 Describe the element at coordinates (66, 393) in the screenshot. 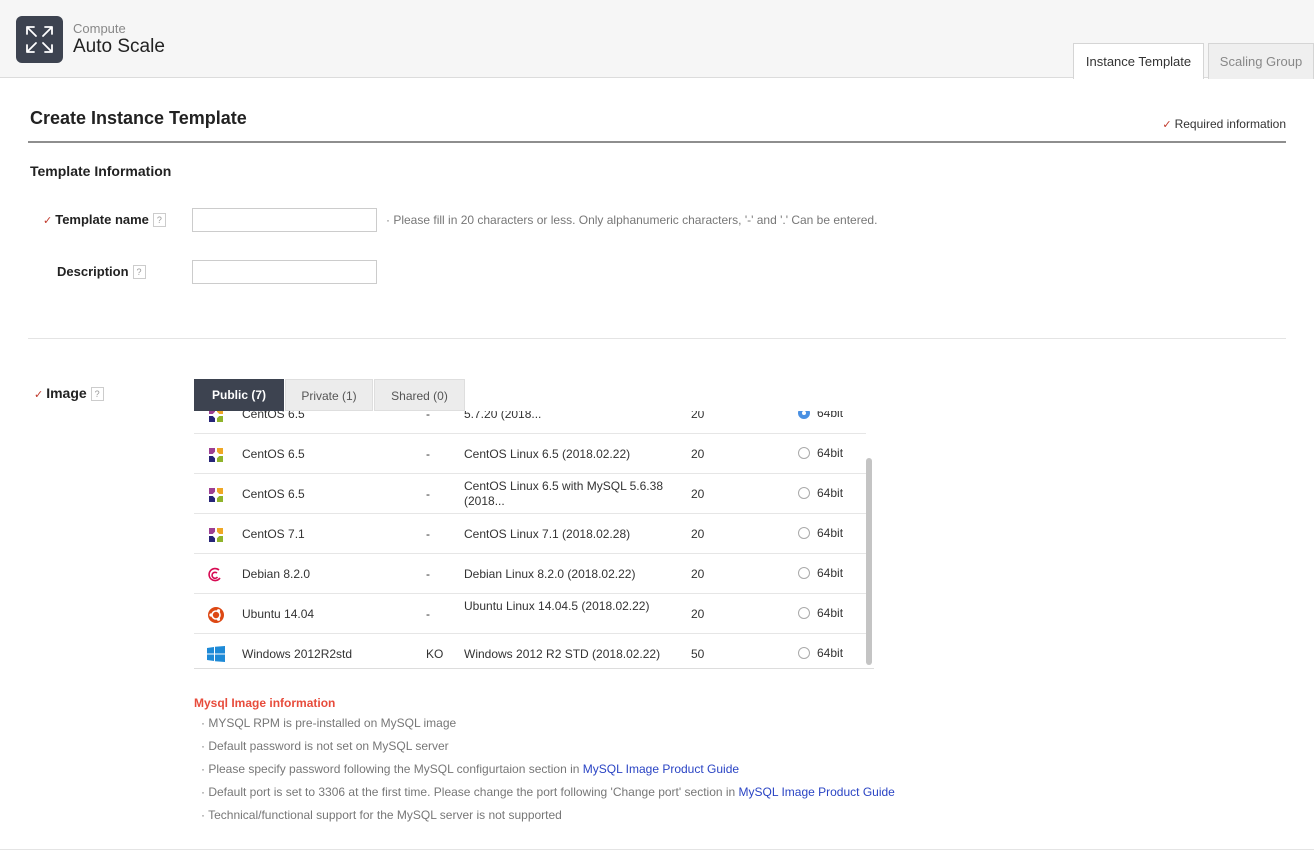

I see `image-label-text: Image` at that location.